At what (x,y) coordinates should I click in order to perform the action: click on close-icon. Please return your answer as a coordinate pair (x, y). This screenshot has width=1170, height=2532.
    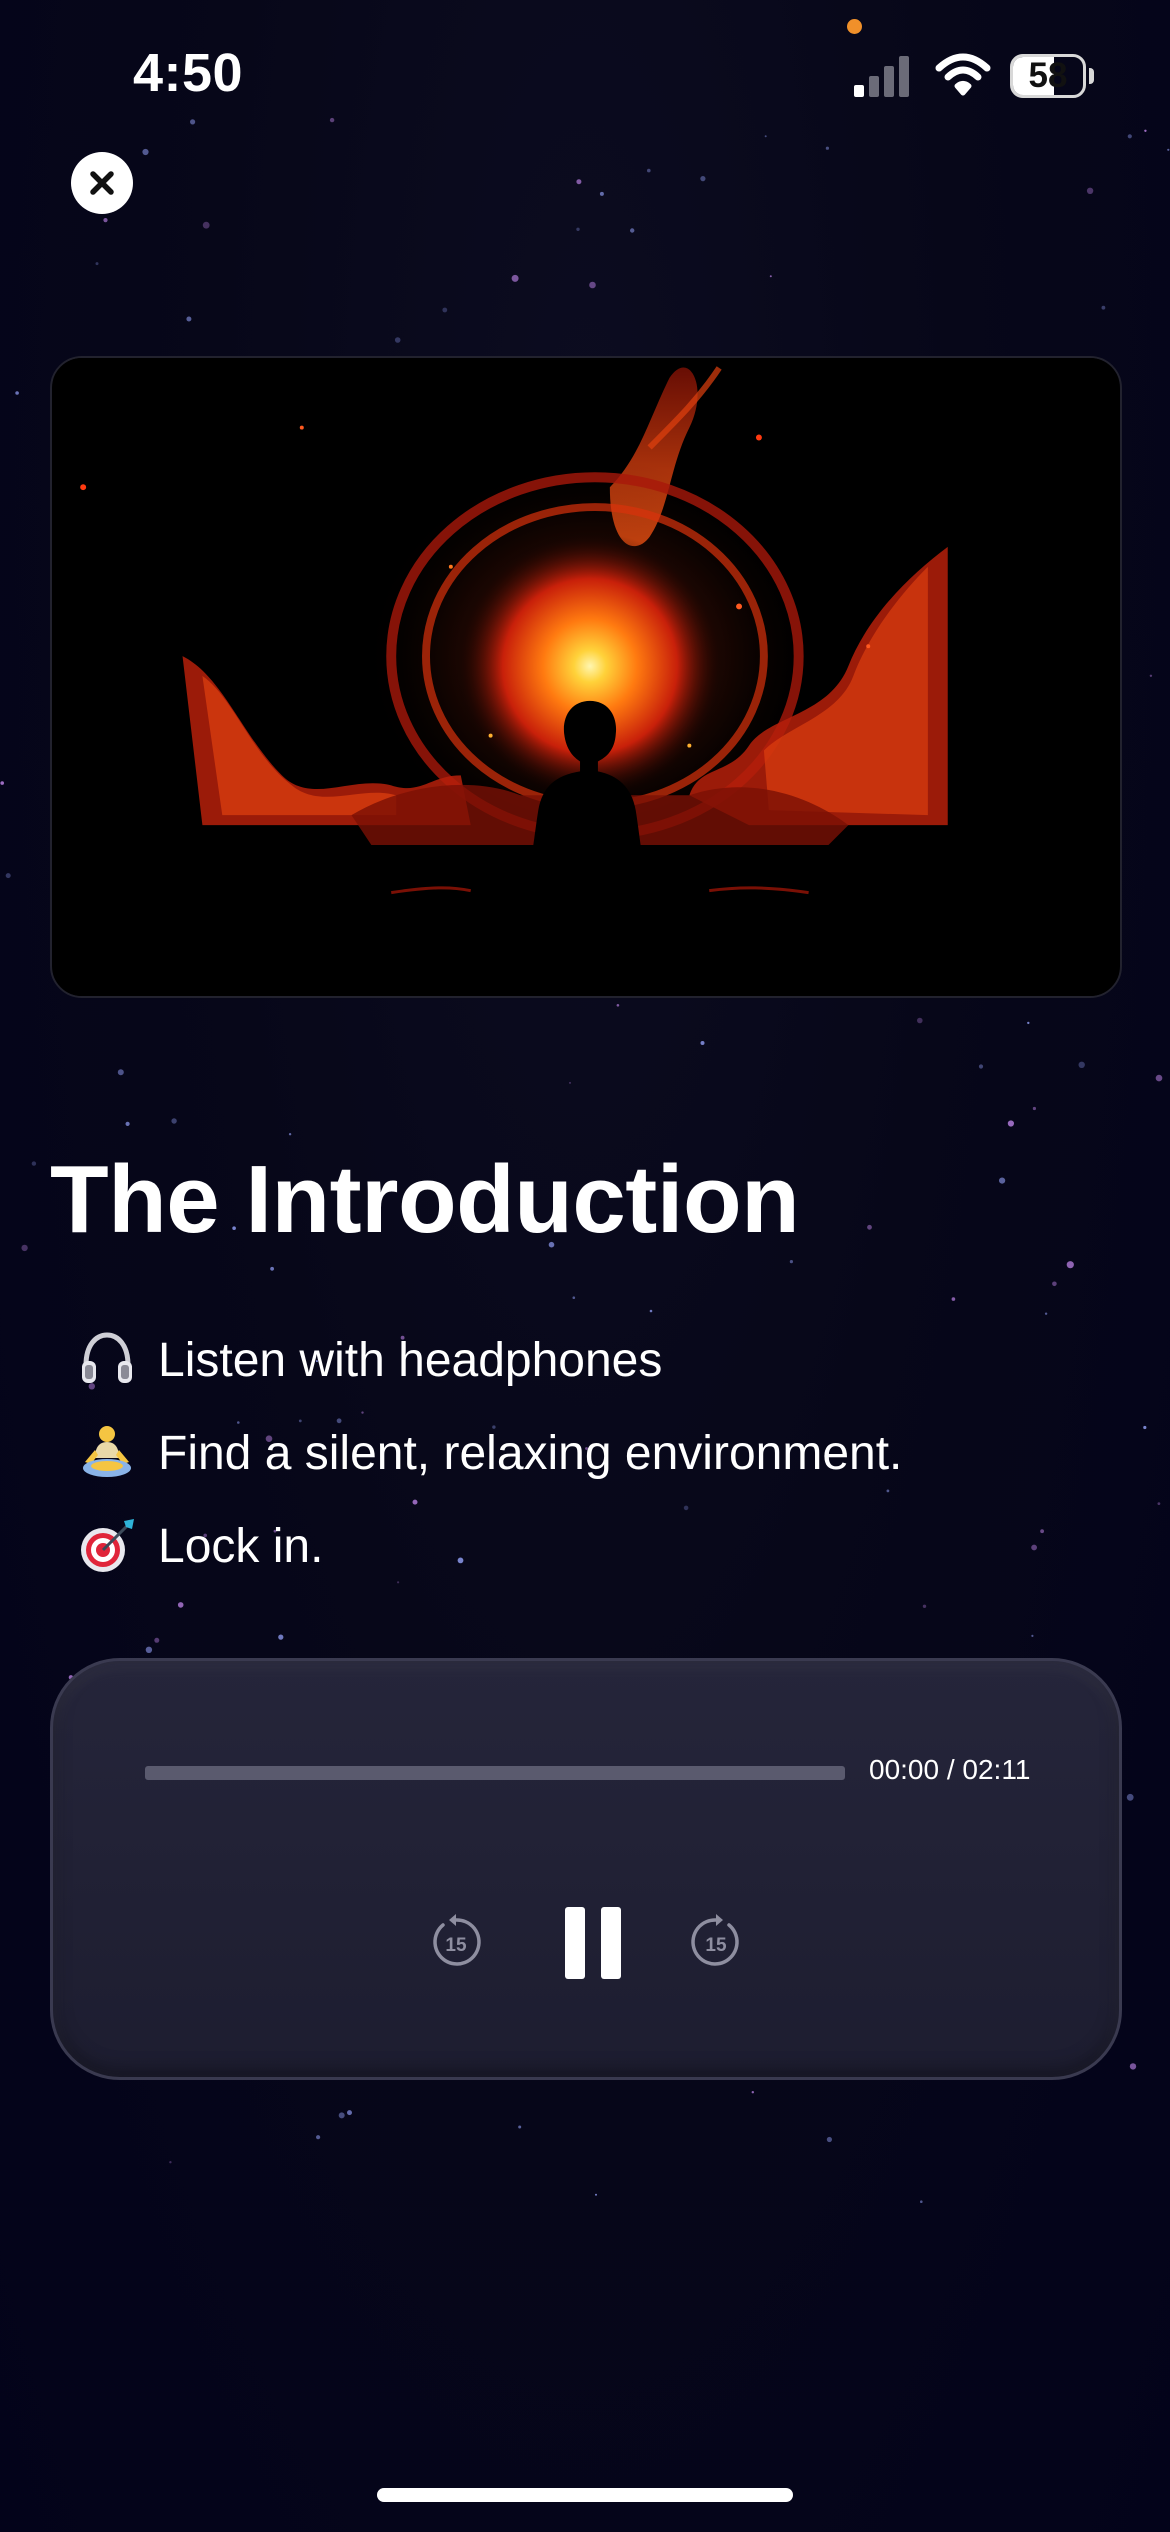
    Looking at the image, I should click on (102, 183).